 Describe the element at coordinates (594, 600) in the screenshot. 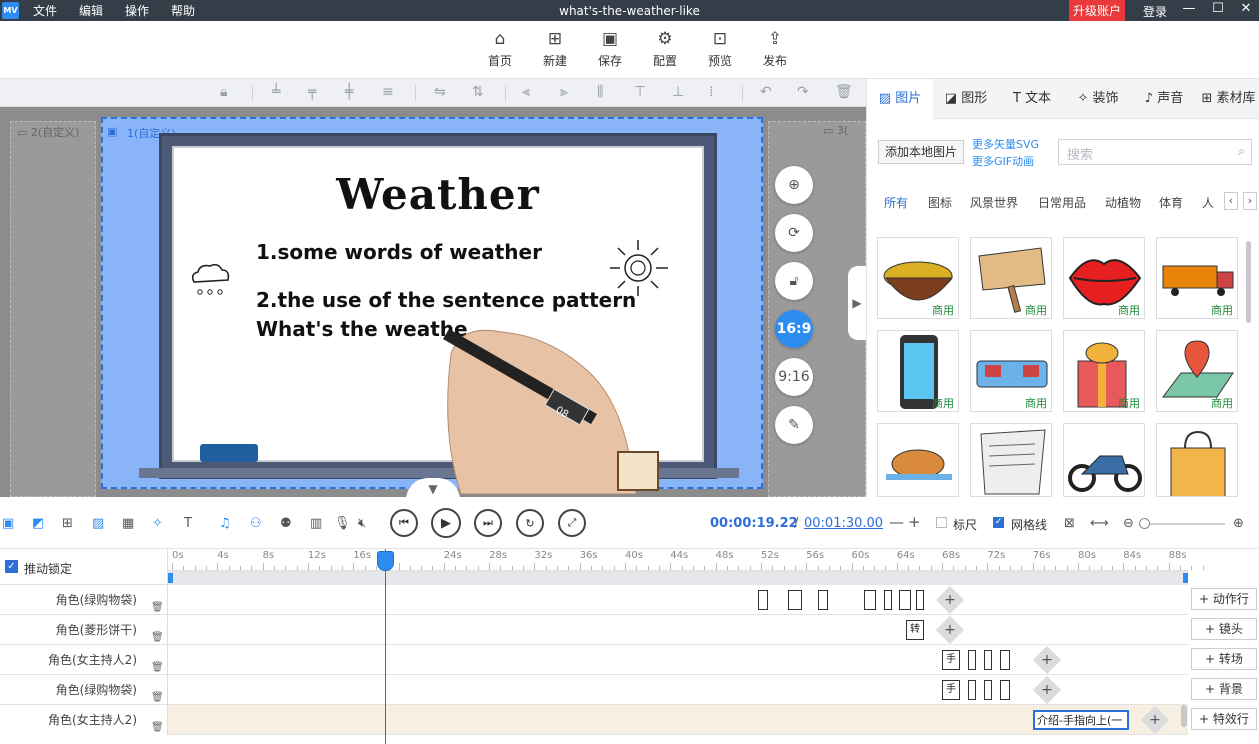

I see `track-row: 角色(绿购物袋) 🗑︎ +` at that location.